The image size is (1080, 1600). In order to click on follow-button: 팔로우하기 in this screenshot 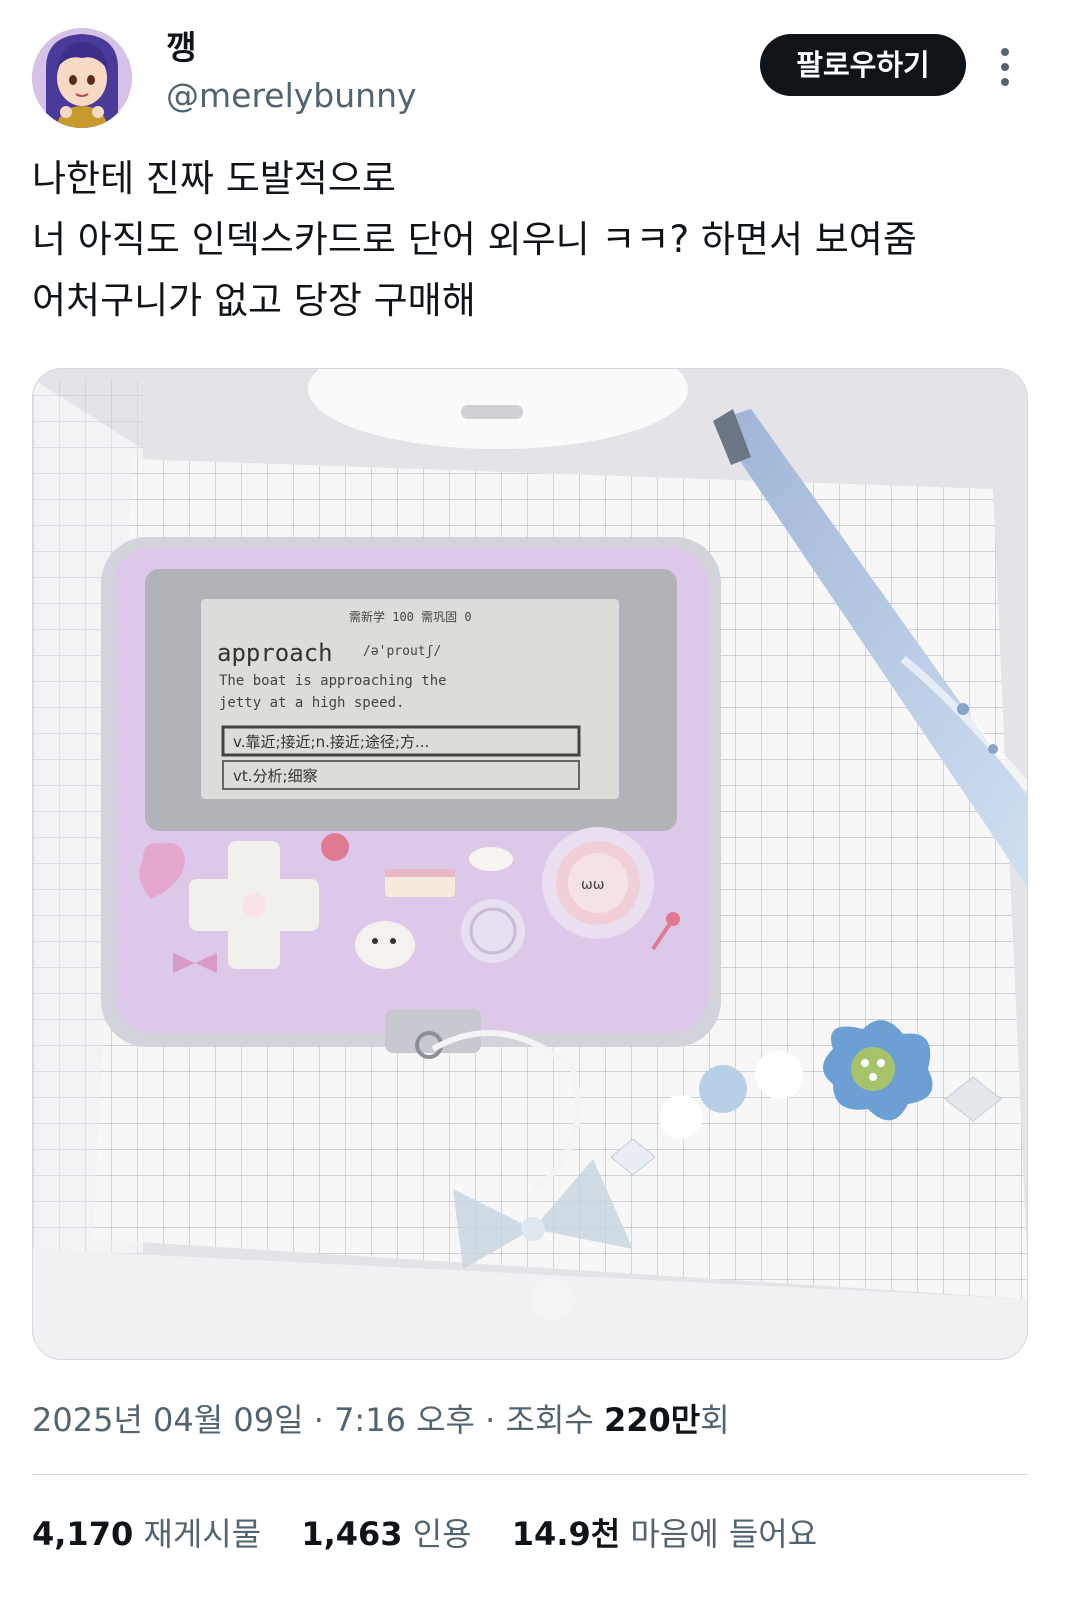, I will do `click(863, 65)`.